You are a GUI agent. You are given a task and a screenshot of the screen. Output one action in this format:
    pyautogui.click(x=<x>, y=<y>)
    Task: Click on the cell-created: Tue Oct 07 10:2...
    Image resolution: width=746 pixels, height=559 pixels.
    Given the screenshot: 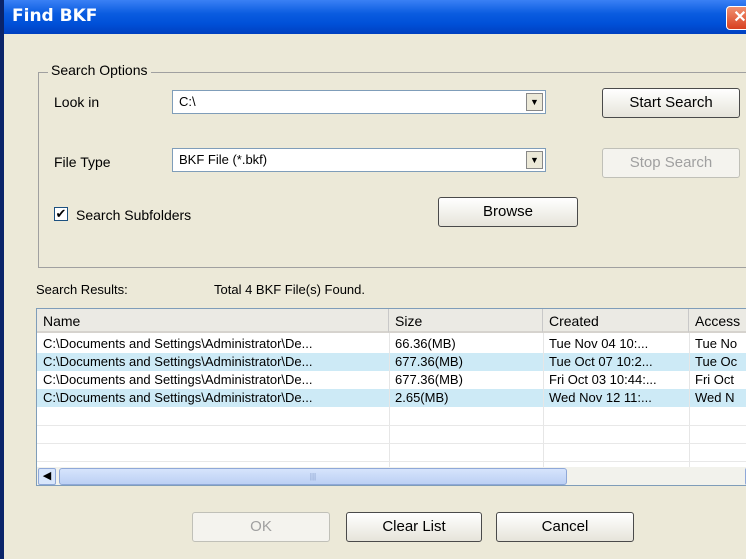 What is the action you would take?
    pyautogui.click(x=601, y=361)
    